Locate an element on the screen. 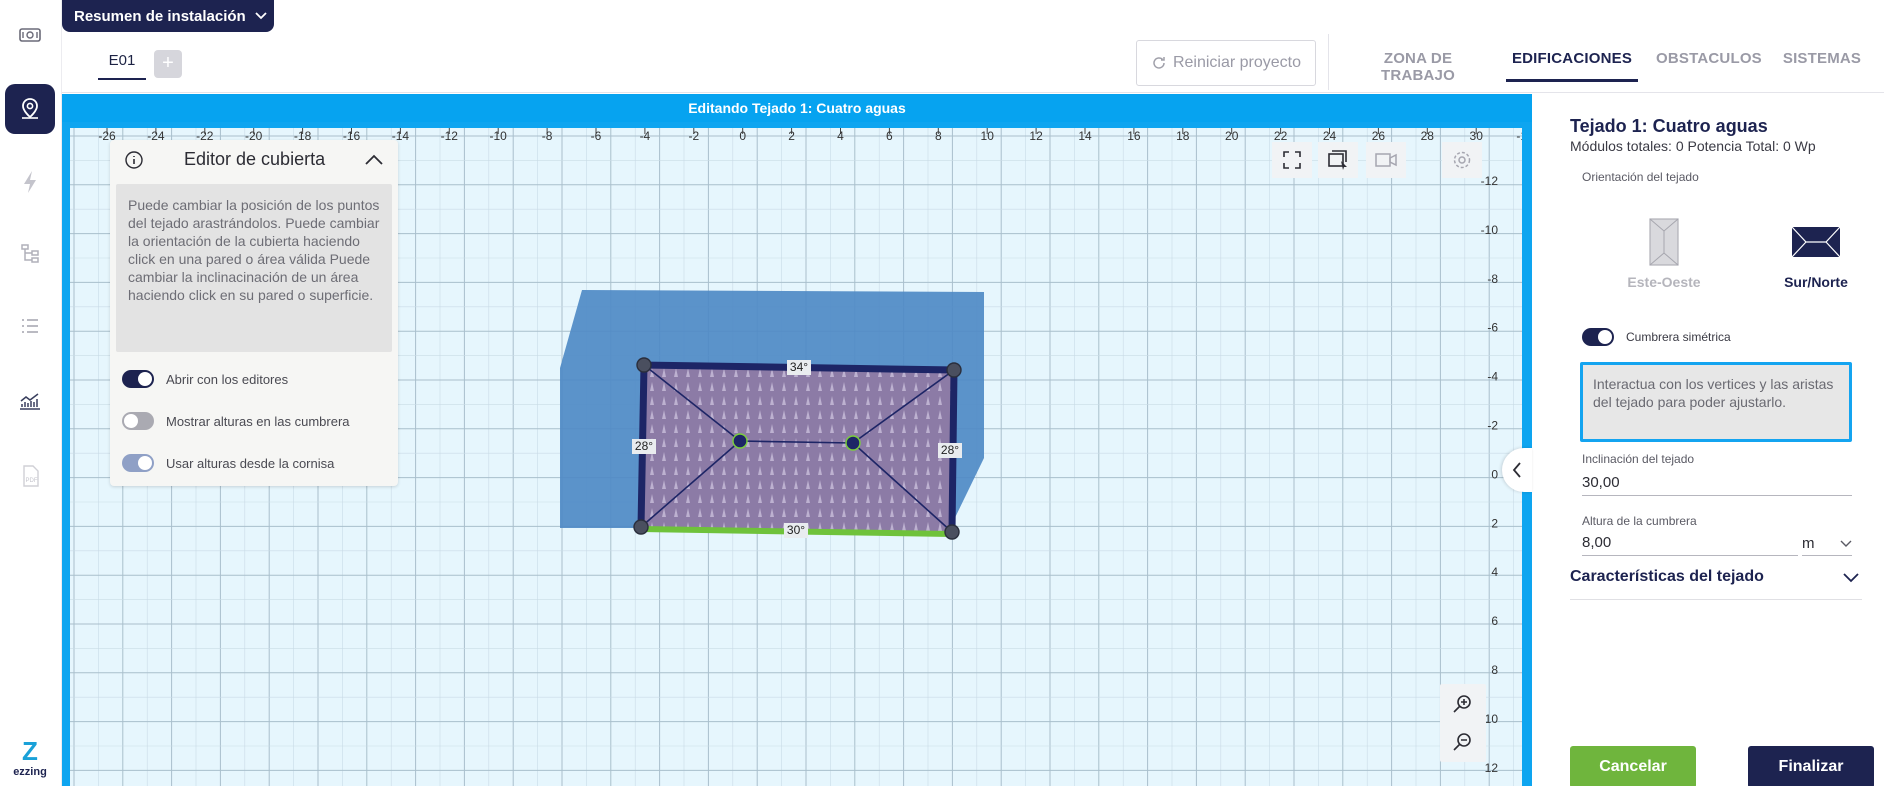 The height and width of the screenshot is (786, 1884). orientation-south-north: Sur/Norte is located at coordinates (1816, 258).